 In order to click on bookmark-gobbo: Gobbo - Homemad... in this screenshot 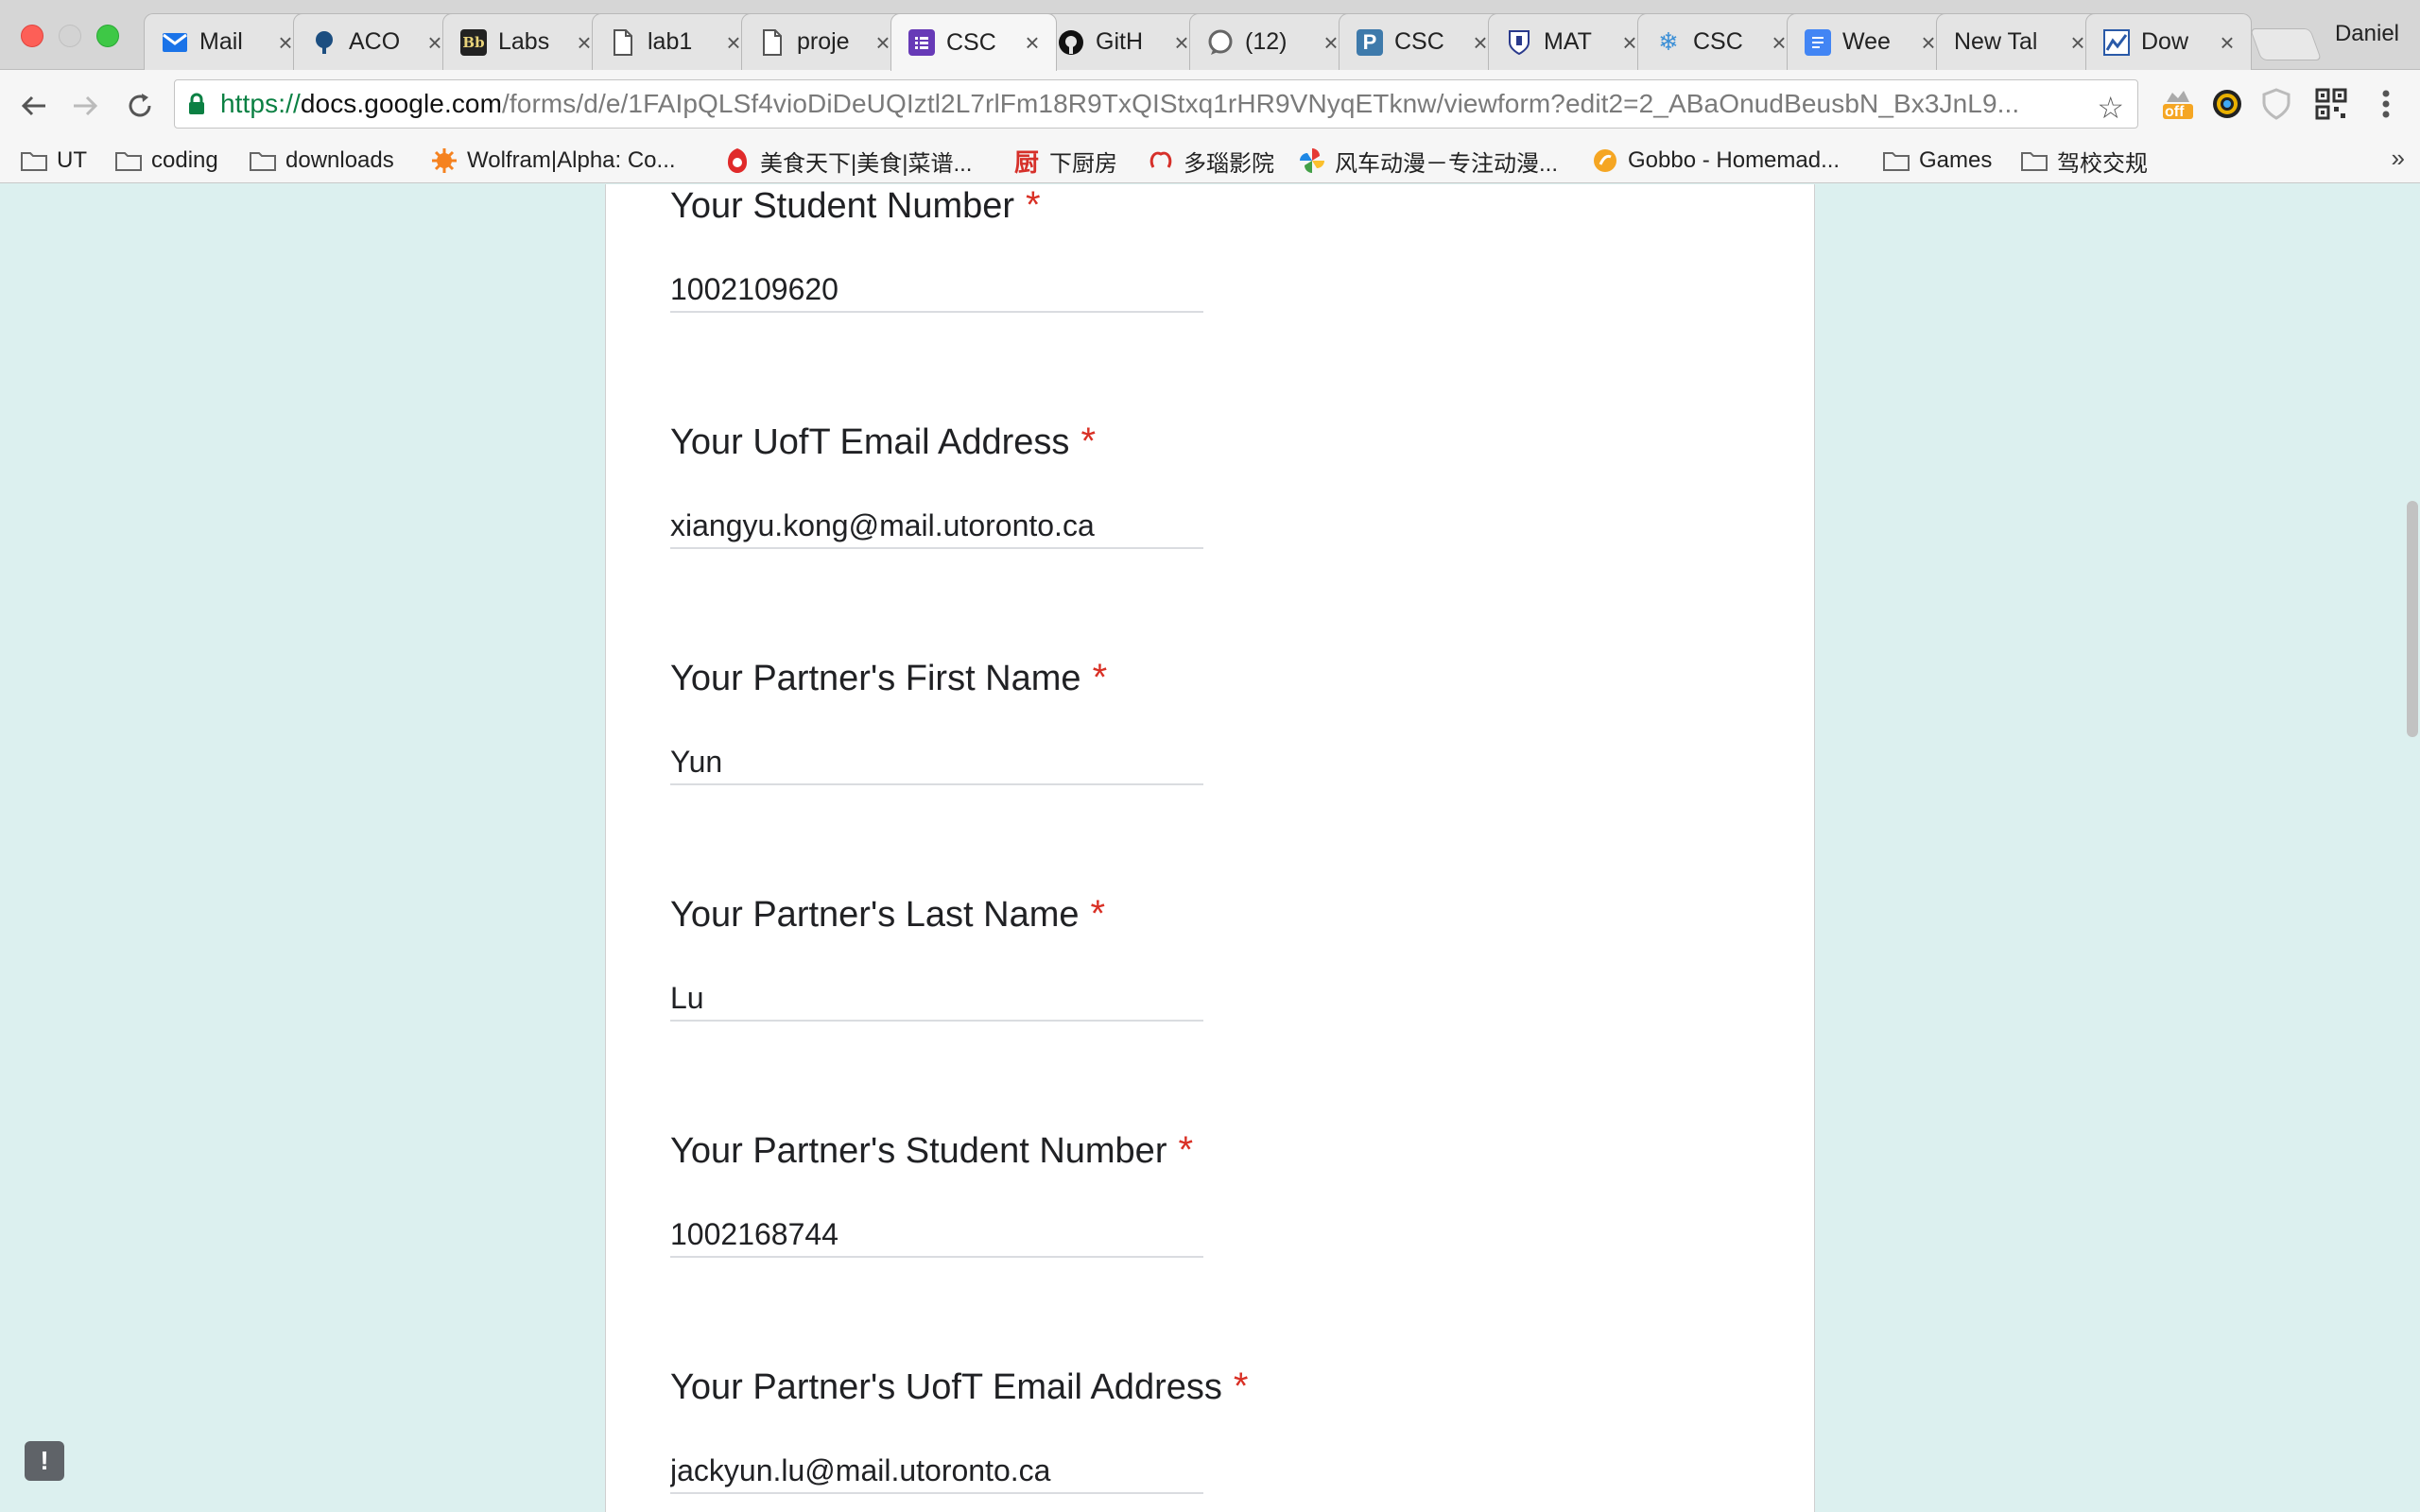, I will do `click(1716, 161)`.